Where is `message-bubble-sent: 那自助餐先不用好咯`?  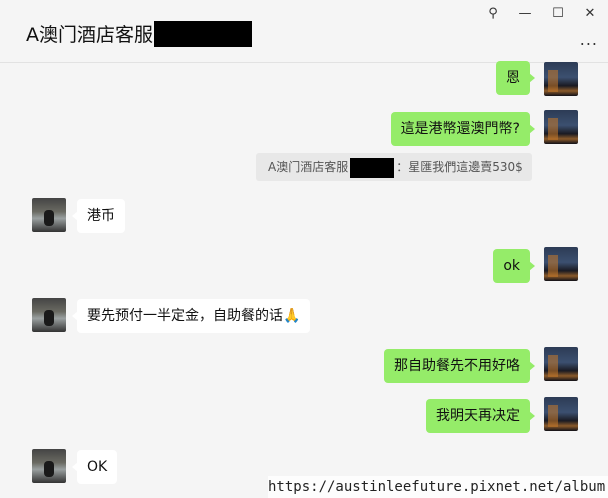 message-bubble-sent: 那自助餐先不用好咯 is located at coordinates (459, 366).